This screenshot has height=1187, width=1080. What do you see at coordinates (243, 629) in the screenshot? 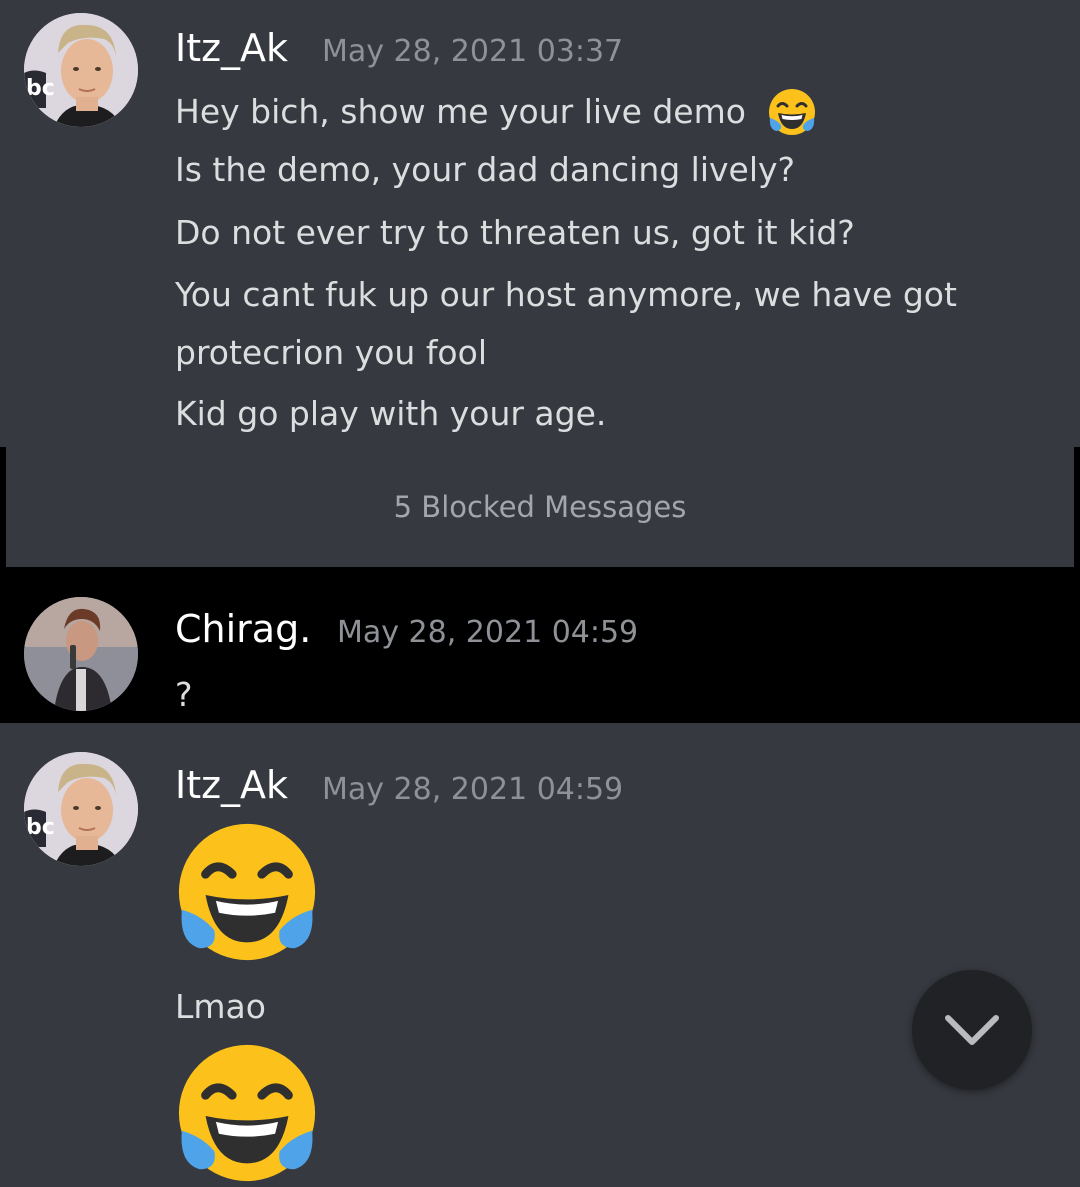
I see `message-author: Chirag.` at bounding box center [243, 629].